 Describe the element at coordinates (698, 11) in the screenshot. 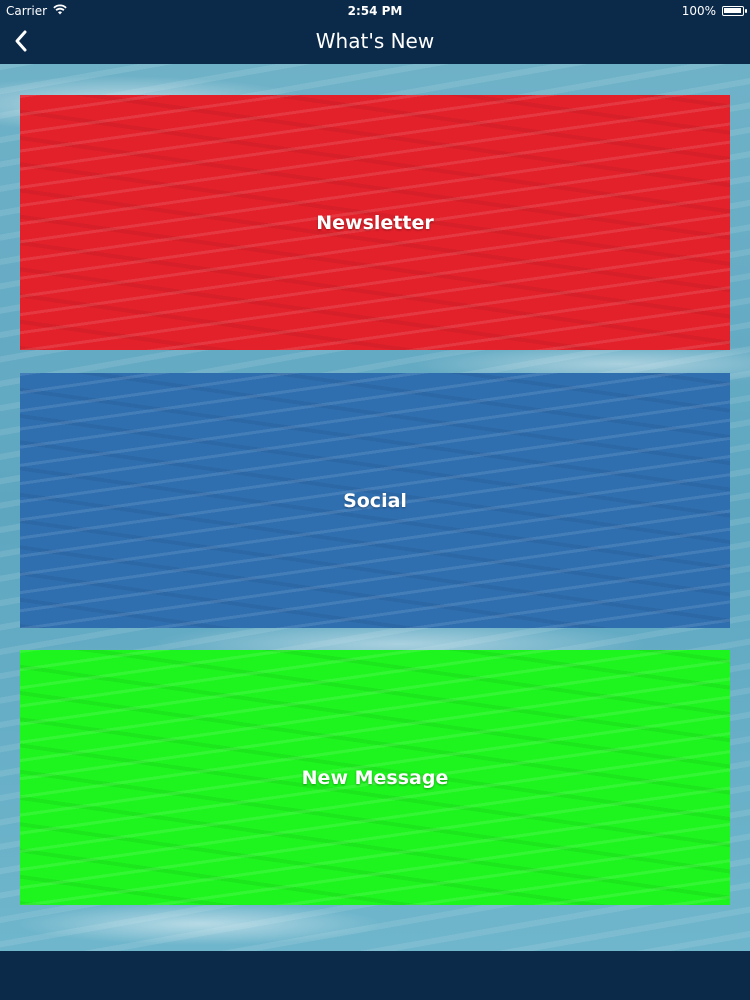

I see `battery-percent: 100%` at that location.